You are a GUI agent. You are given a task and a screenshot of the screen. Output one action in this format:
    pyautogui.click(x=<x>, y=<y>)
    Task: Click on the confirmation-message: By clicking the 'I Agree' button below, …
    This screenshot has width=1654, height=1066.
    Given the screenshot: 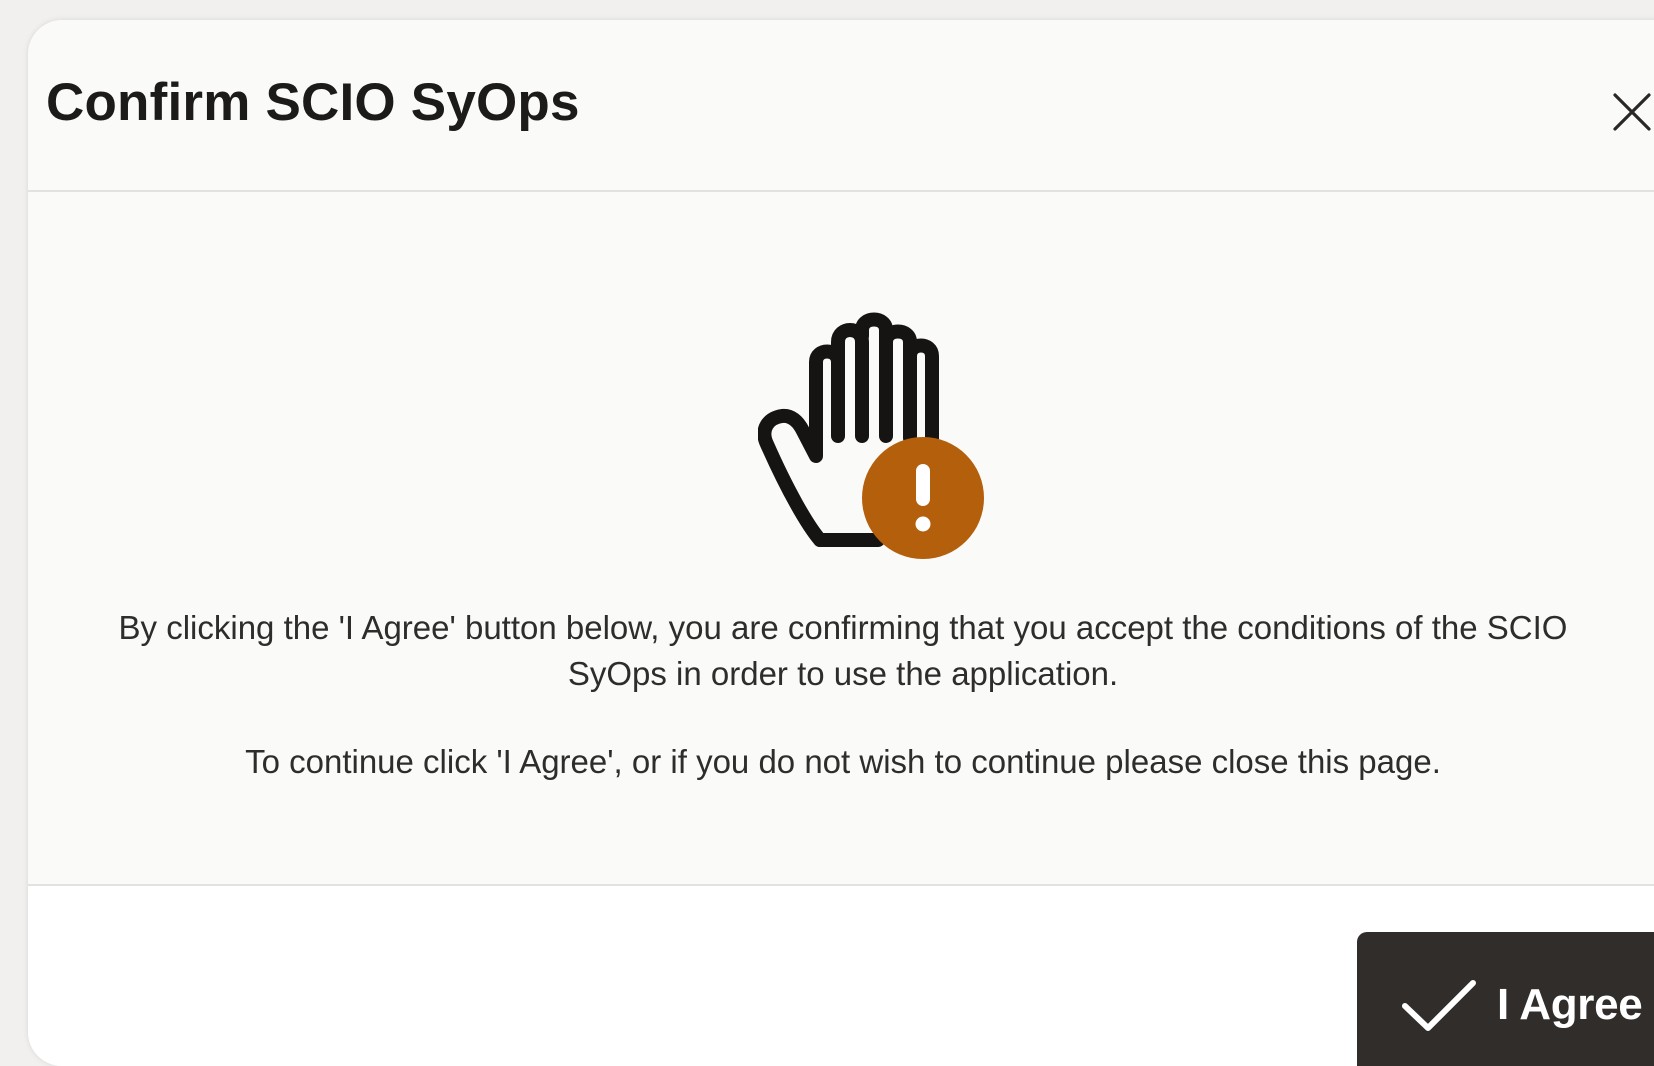 What is the action you would take?
    pyautogui.click(x=843, y=650)
    